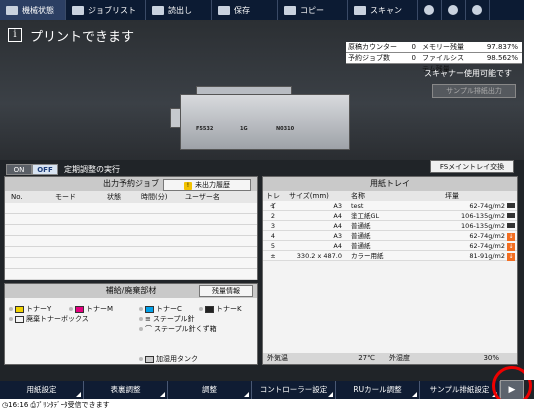 This screenshot has width=534, height=412. I want to click on info-icon: i, so click(15, 35).